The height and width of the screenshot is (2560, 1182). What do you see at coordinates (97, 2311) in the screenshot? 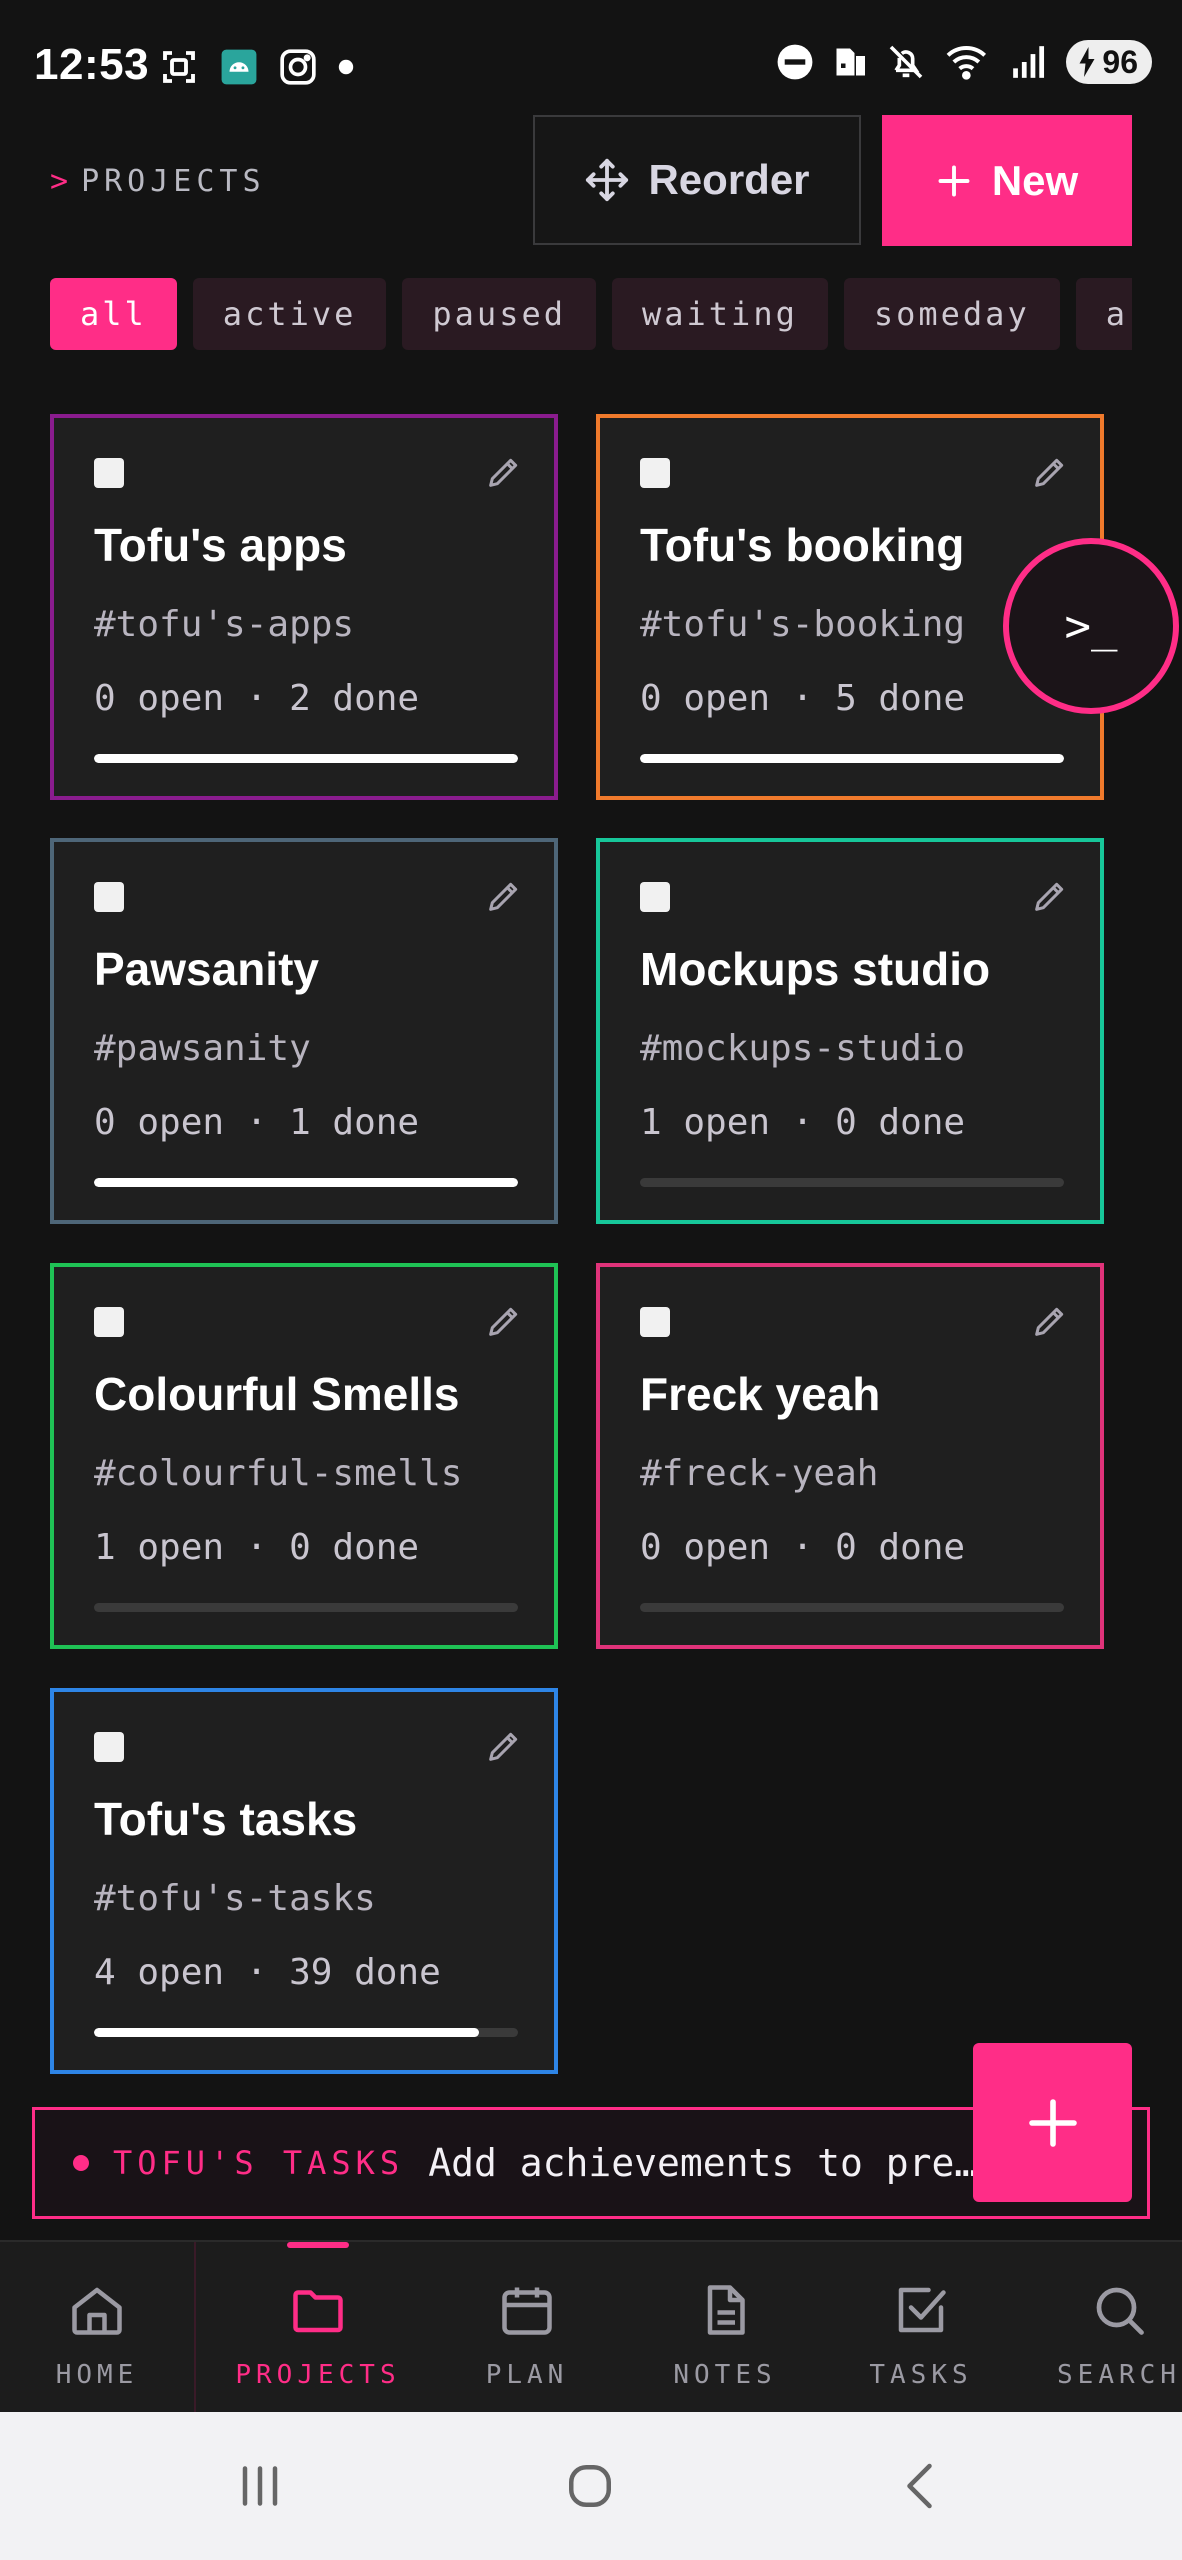
I see `home-icon` at bounding box center [97, 2311].